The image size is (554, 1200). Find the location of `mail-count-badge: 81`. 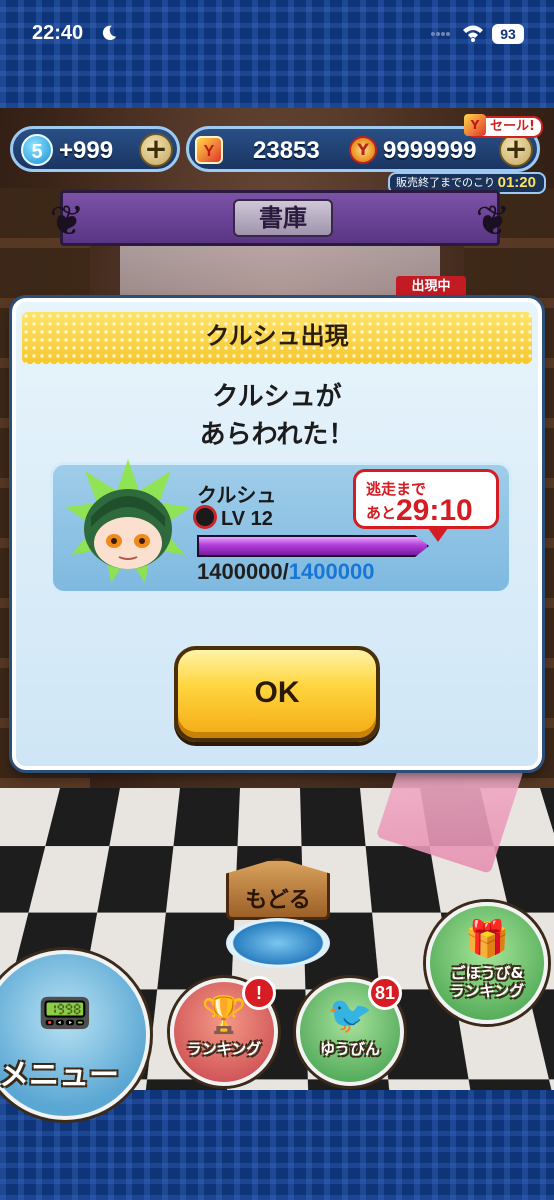

mail-count-badge: 81 is located at coordinates (385, 993).